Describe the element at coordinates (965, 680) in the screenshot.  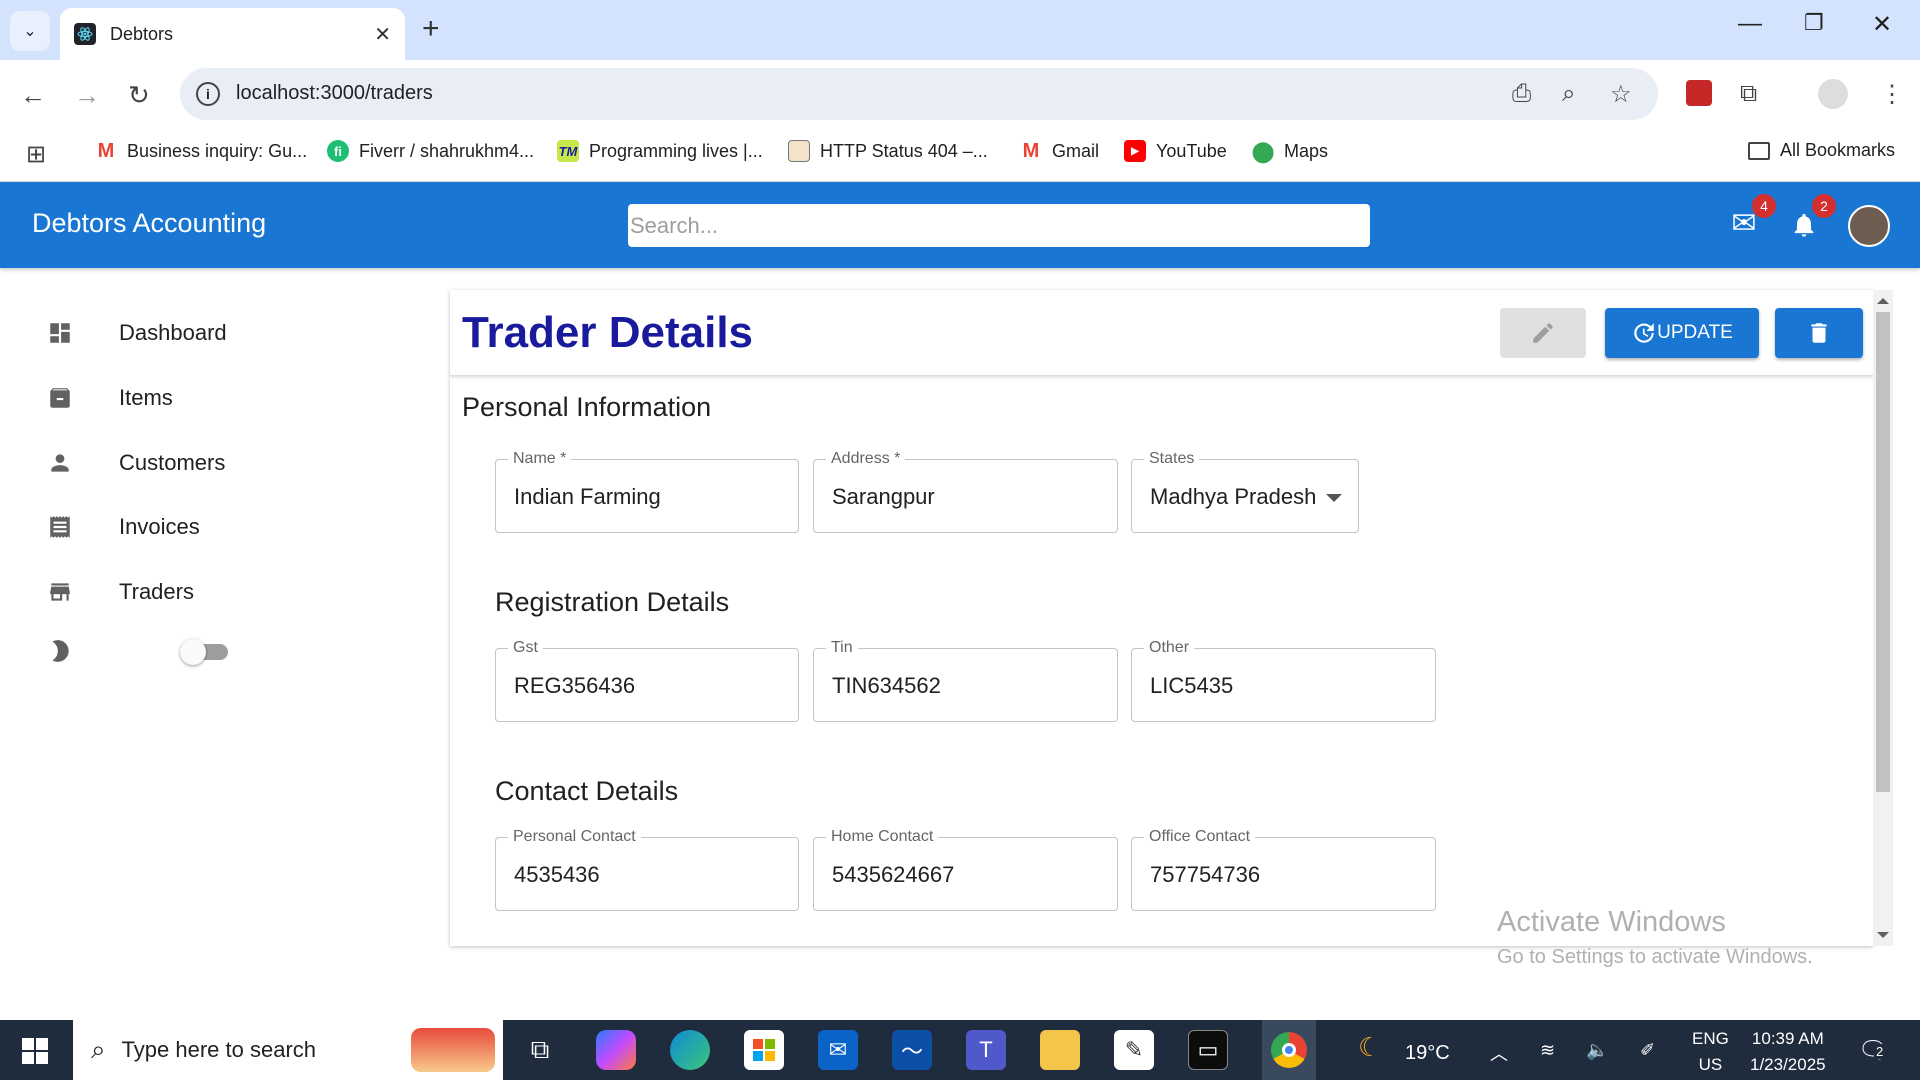
I see `tin-field: Tin TIN634562` at that location.